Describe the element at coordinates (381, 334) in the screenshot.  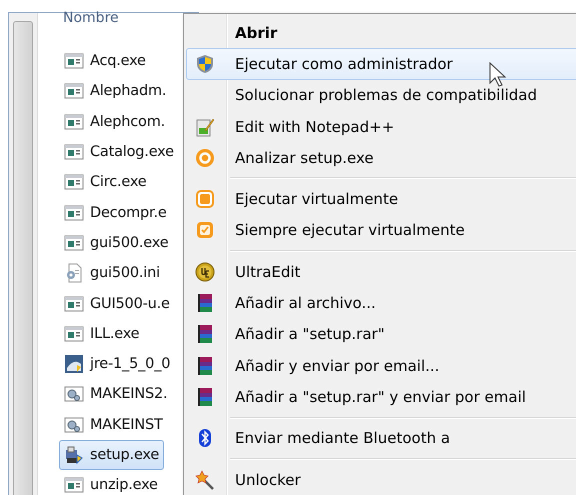
I see `menu-item: Añadir a "setup.rar"` at that location.